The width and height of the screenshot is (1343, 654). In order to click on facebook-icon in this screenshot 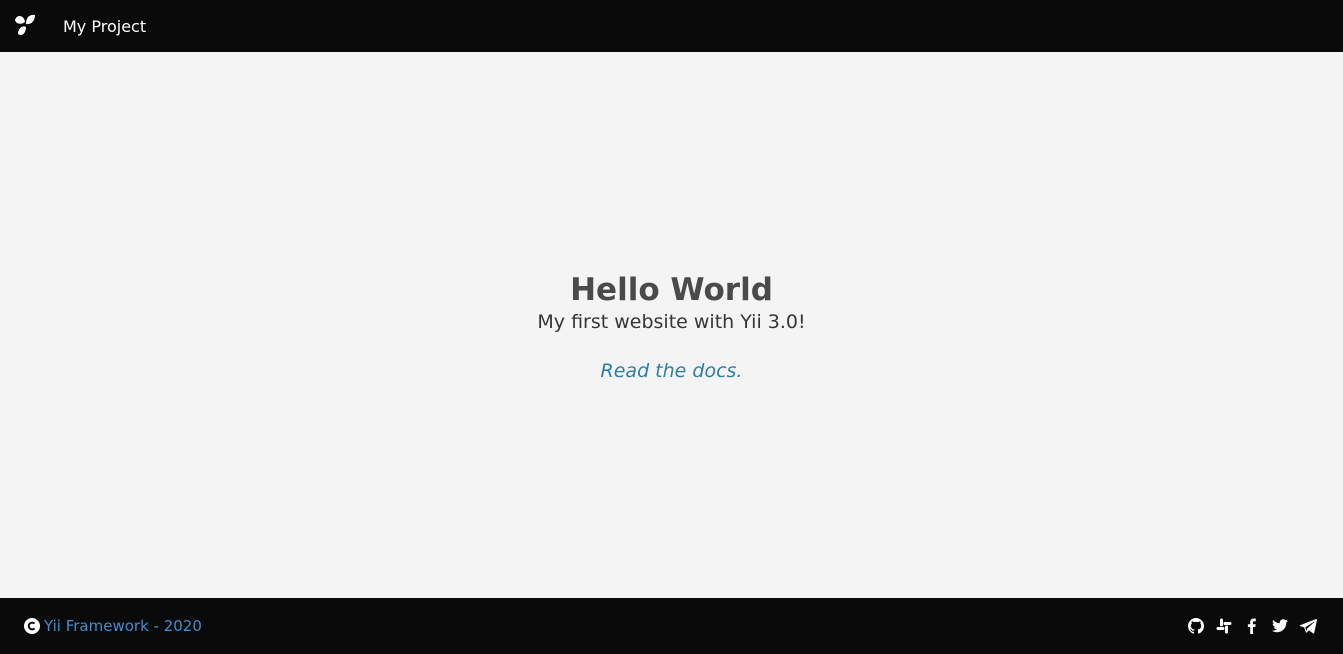, I will do `click(1252, 626)`.